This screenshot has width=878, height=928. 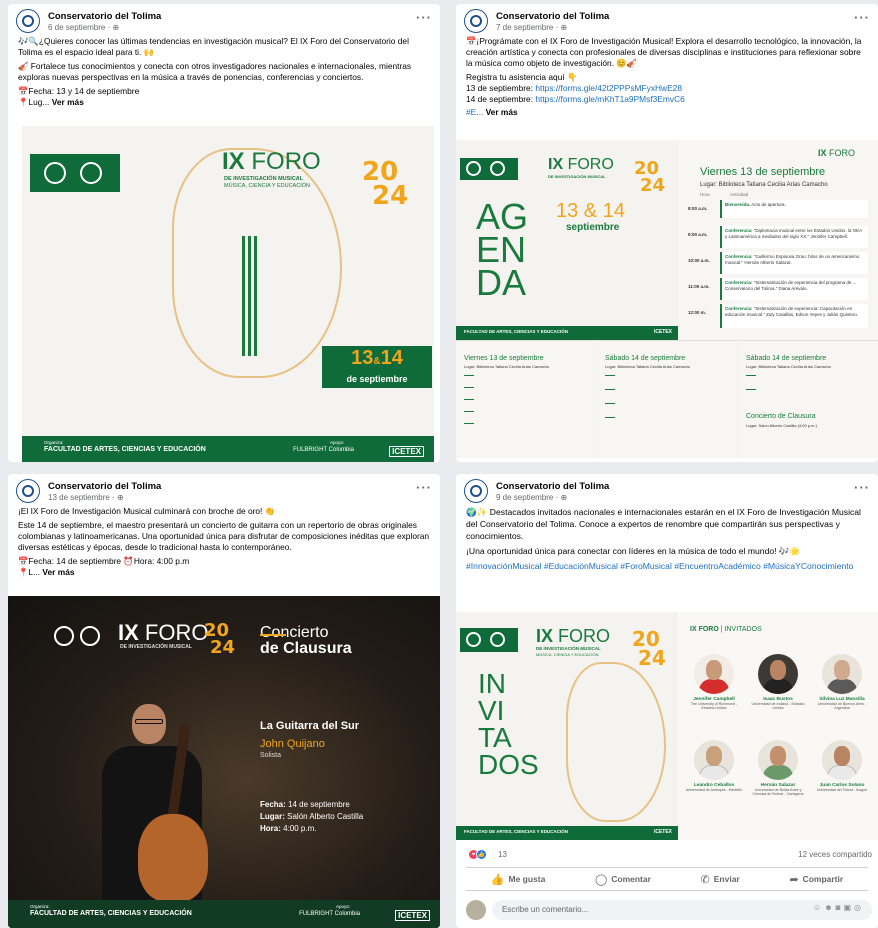 I want to click on share-count: 12 veces compartido, so click(x=835, y=854).